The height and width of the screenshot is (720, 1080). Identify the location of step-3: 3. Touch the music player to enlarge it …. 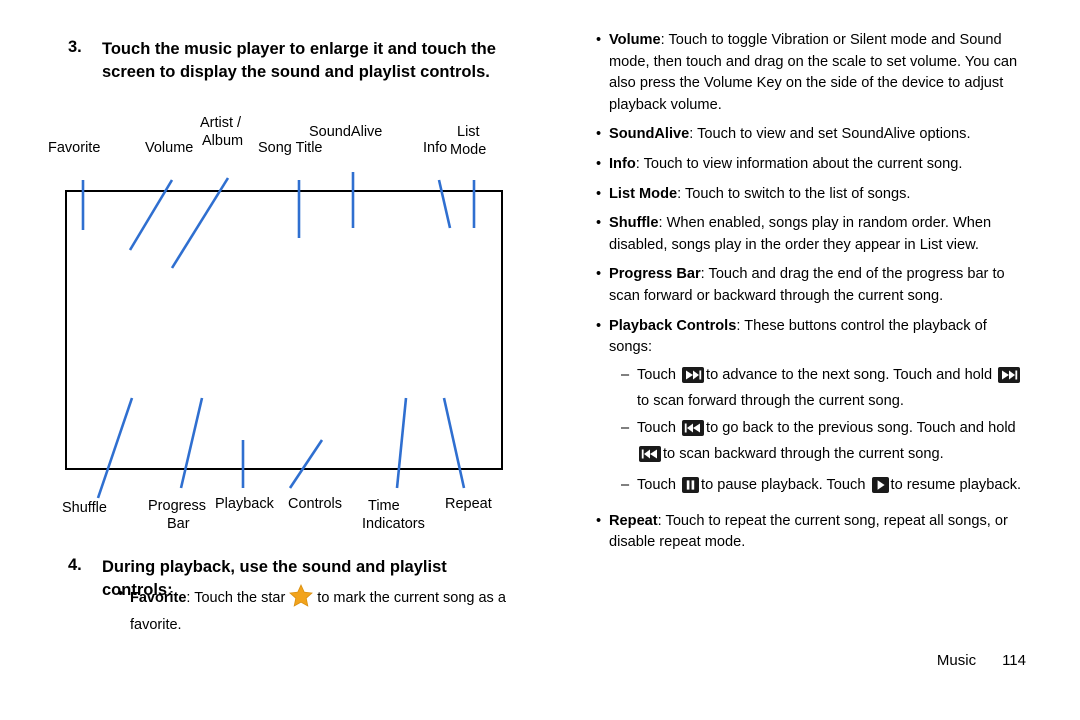
(283, 61).